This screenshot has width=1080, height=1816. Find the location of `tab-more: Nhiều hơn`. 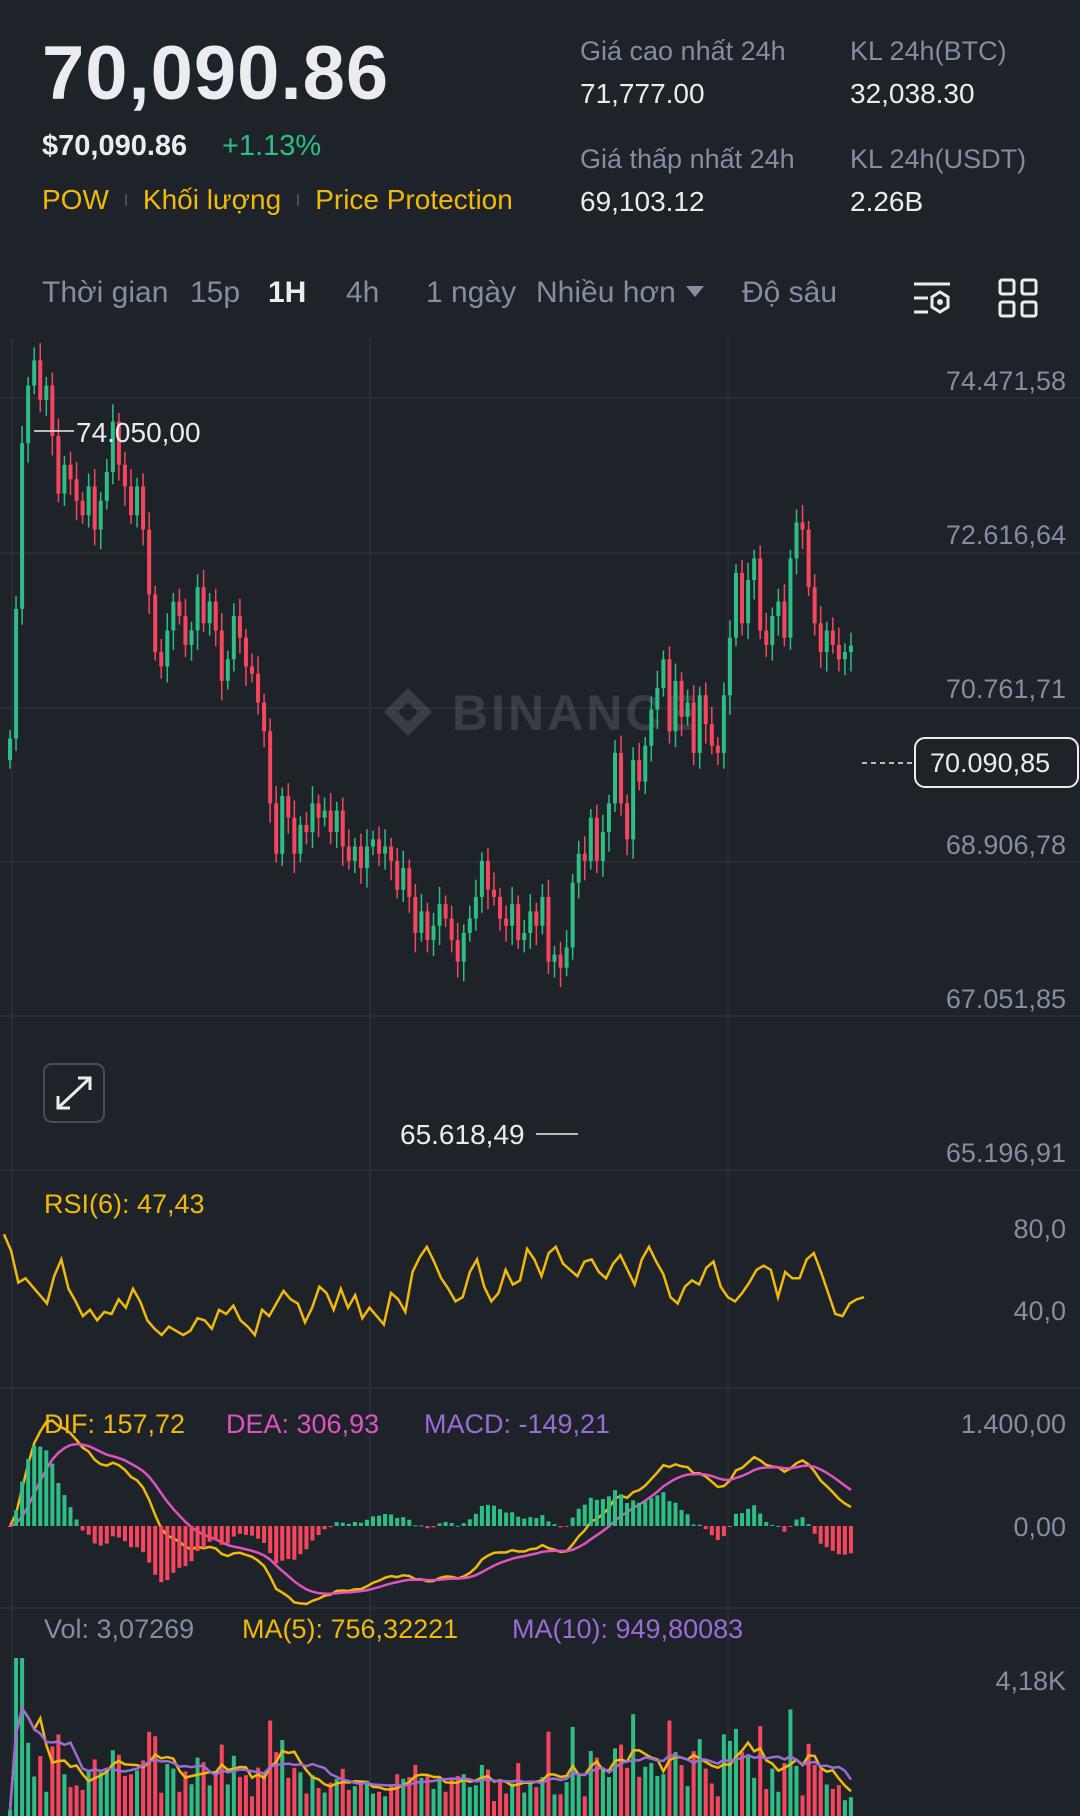

tab-more: Nhiều hơn is located at coordinates (620, 293).